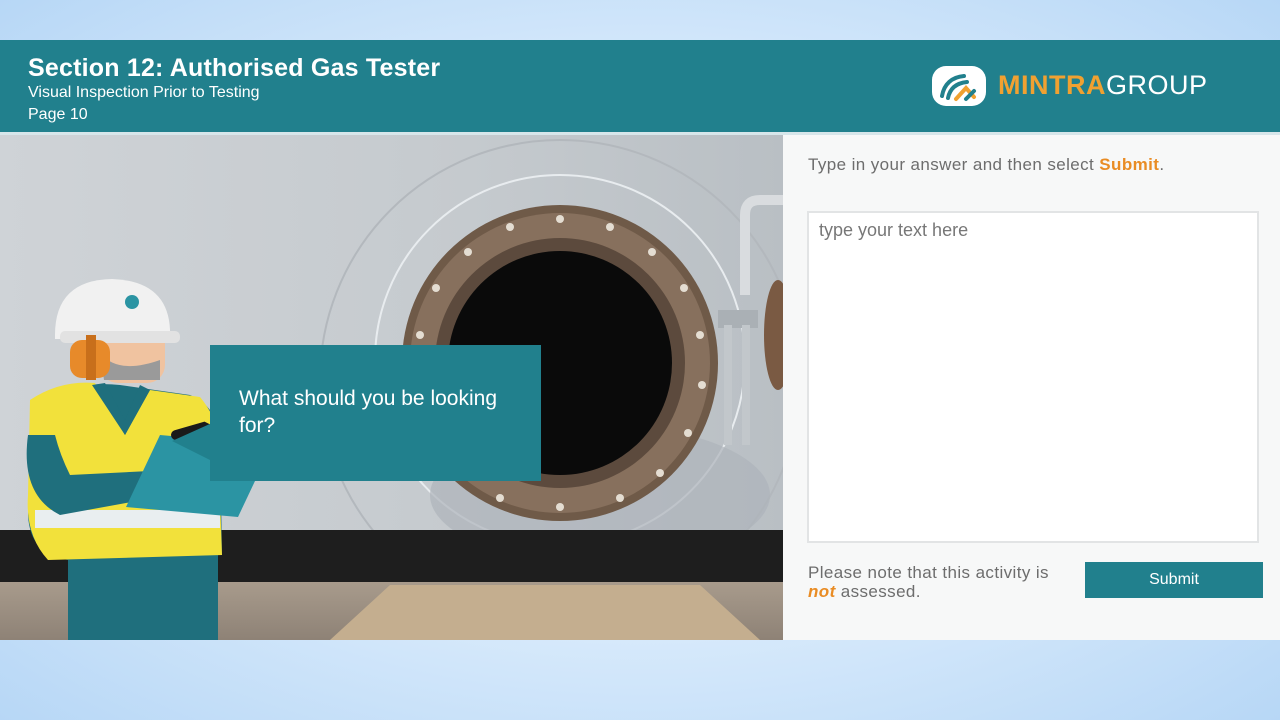  I want to click on mintra-logo-icon, so click(959, 86).